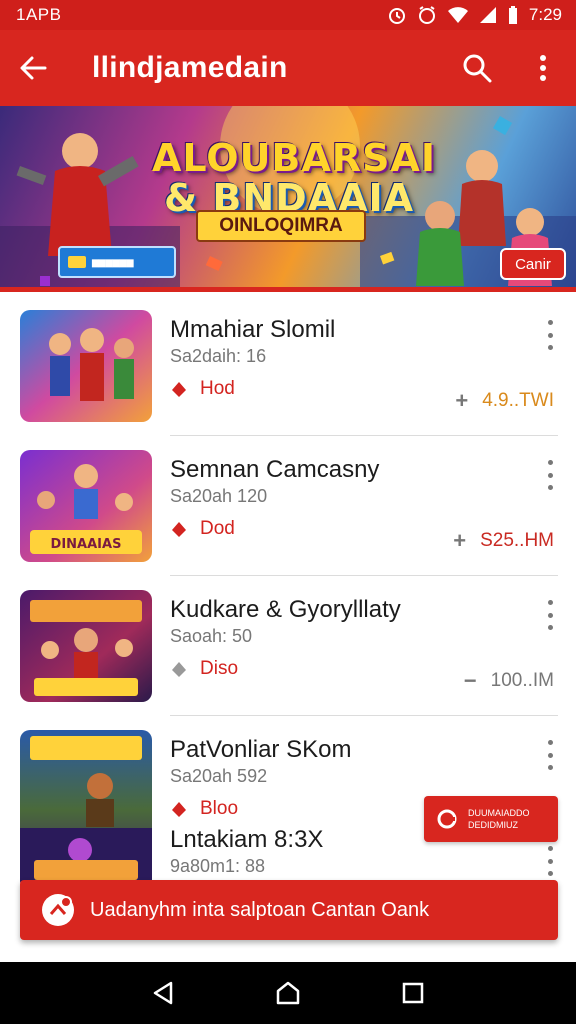 The width and height of the screenshot is (576, 1024). What do you see at coordinates (533, 264) in the screenshot?
I see `banner-cta-button: Canir` at bounding box center [533, 264].